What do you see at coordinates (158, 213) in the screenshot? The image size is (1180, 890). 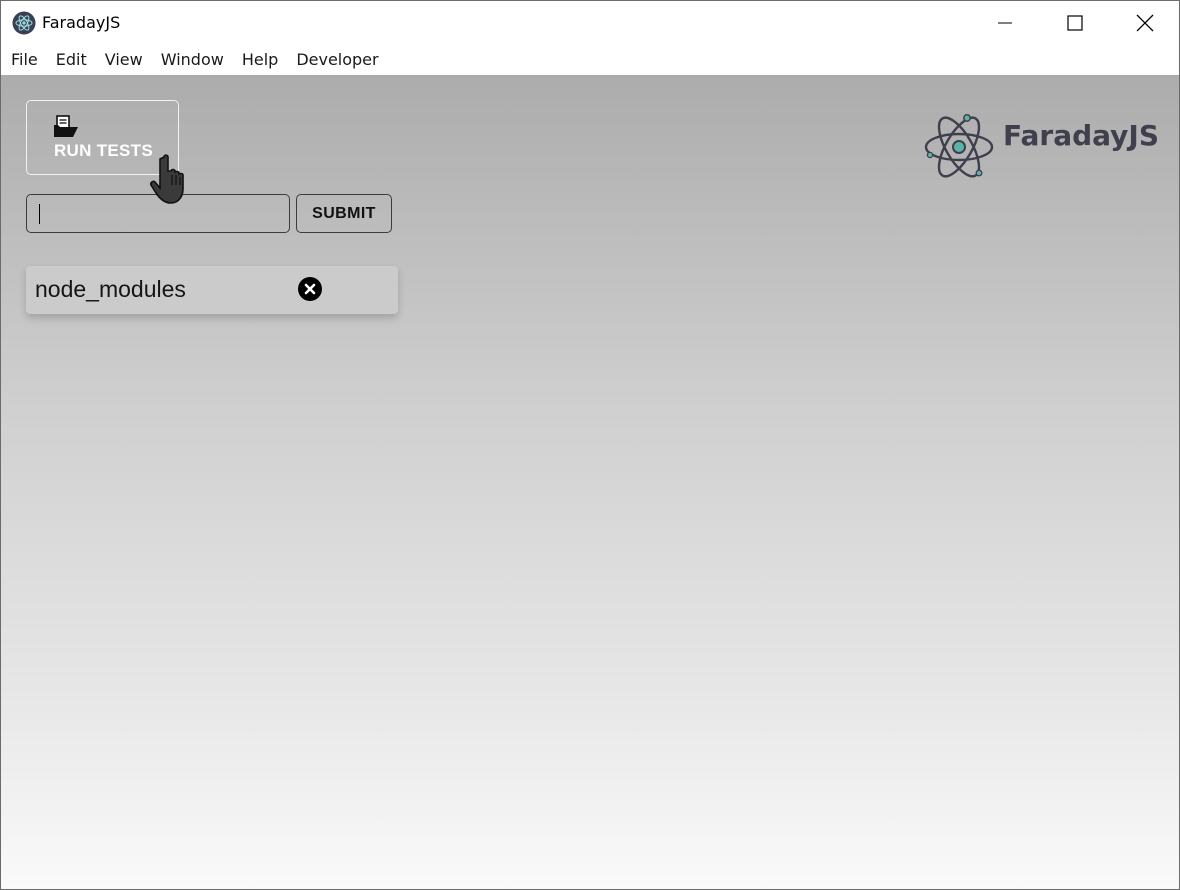 I see `path-input` at bounding box center [158, 213].